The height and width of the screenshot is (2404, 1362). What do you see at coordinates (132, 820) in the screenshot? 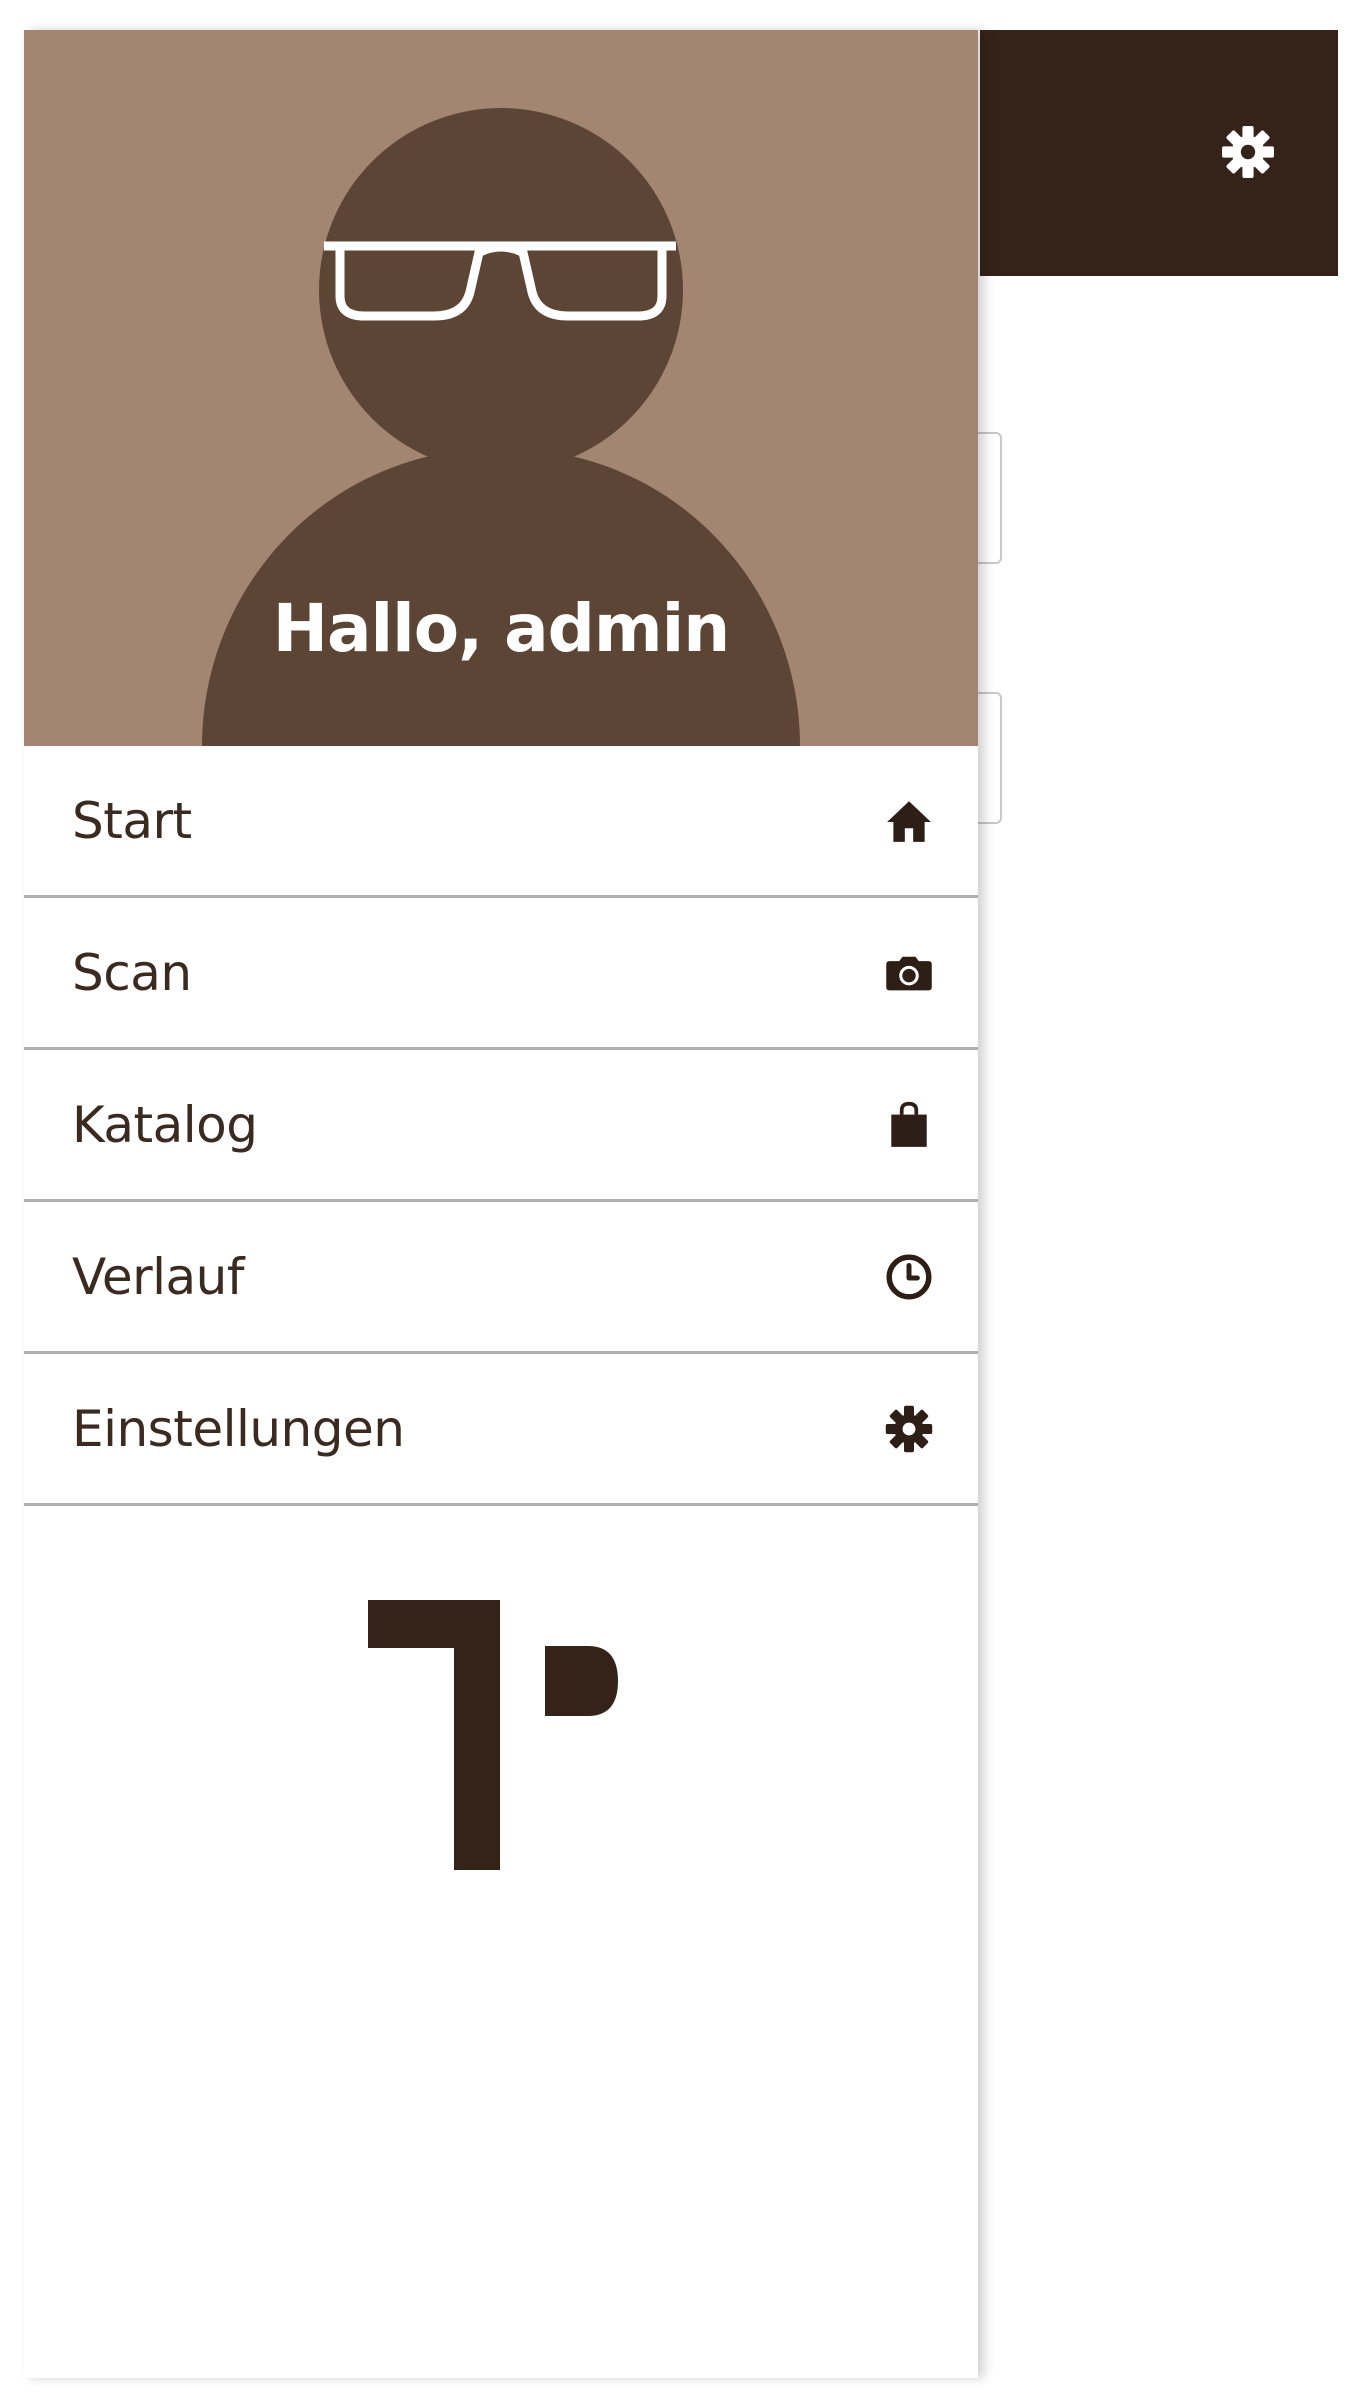
I see `menu-item-label: Start` at bounding box center [132, 820].